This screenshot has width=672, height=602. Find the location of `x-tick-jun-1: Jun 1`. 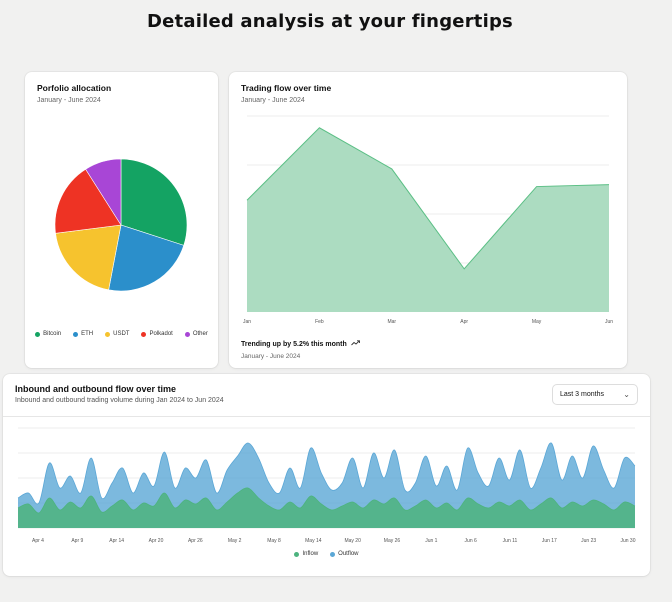

x-tick-jun-1: Jun 1 is located at coordinates (431, 541).